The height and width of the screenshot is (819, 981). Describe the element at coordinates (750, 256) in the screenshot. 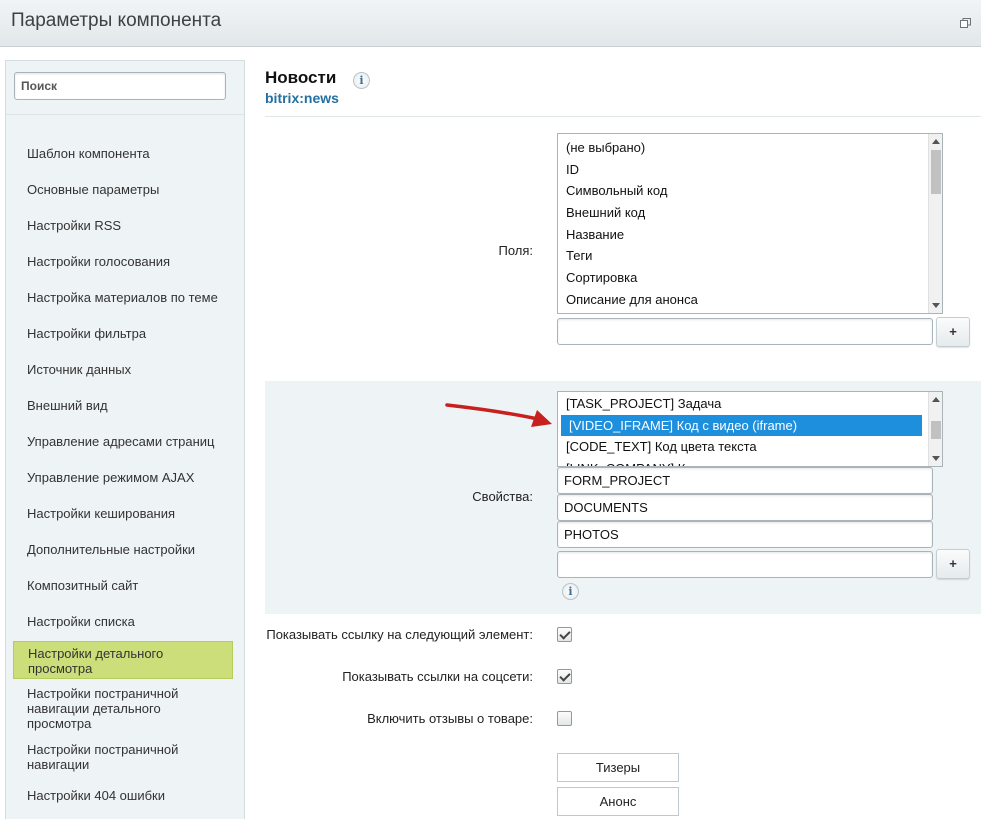

I see `list-item: Теги` at that location.